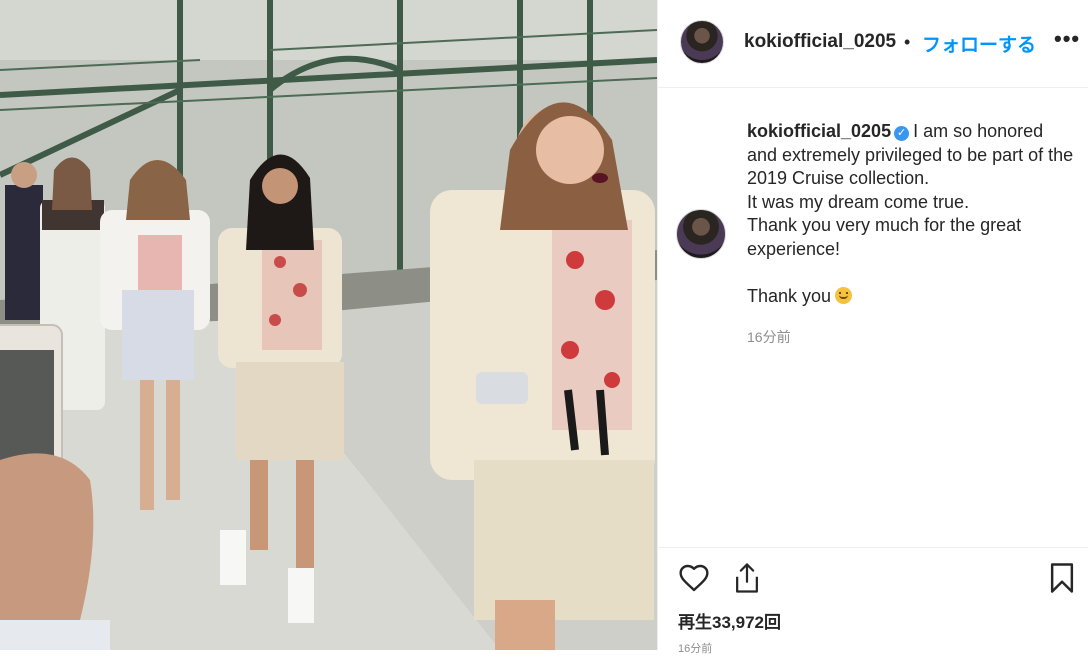  I want to click on smiling-face-emoji-icon, so click(844, 295).